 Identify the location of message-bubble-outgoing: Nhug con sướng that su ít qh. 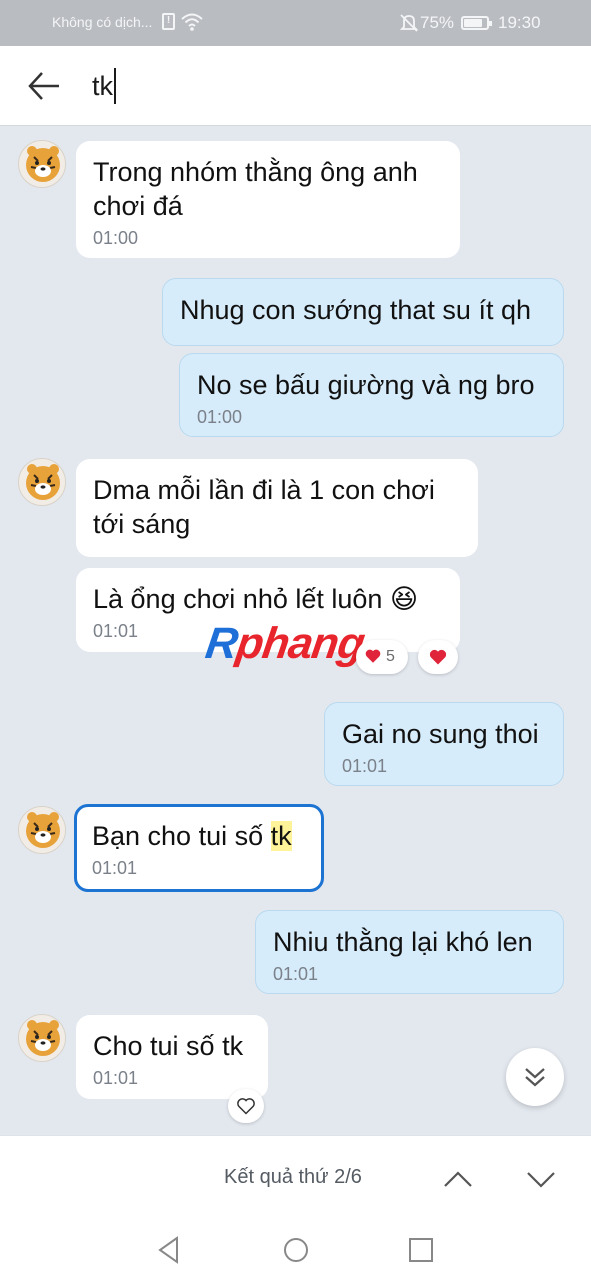
(363, 312).